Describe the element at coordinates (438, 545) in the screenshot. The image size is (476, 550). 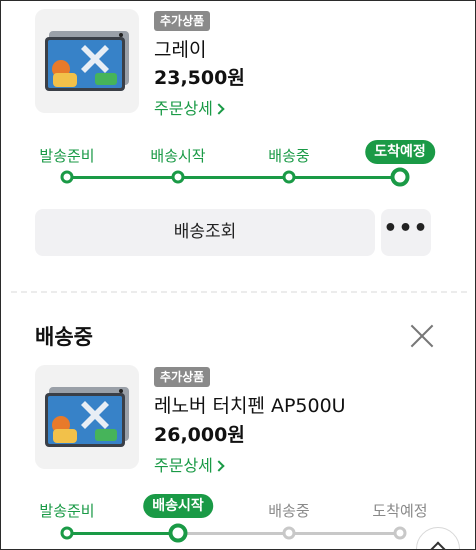
I see `chevron-up-icon` at that location.